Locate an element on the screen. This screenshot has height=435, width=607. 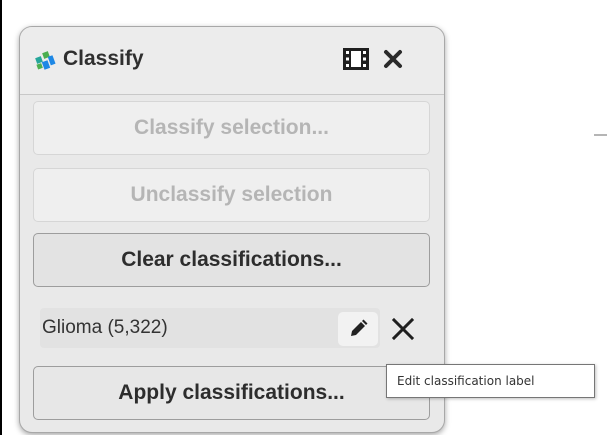
background-line is located at coordinates (600, 135).